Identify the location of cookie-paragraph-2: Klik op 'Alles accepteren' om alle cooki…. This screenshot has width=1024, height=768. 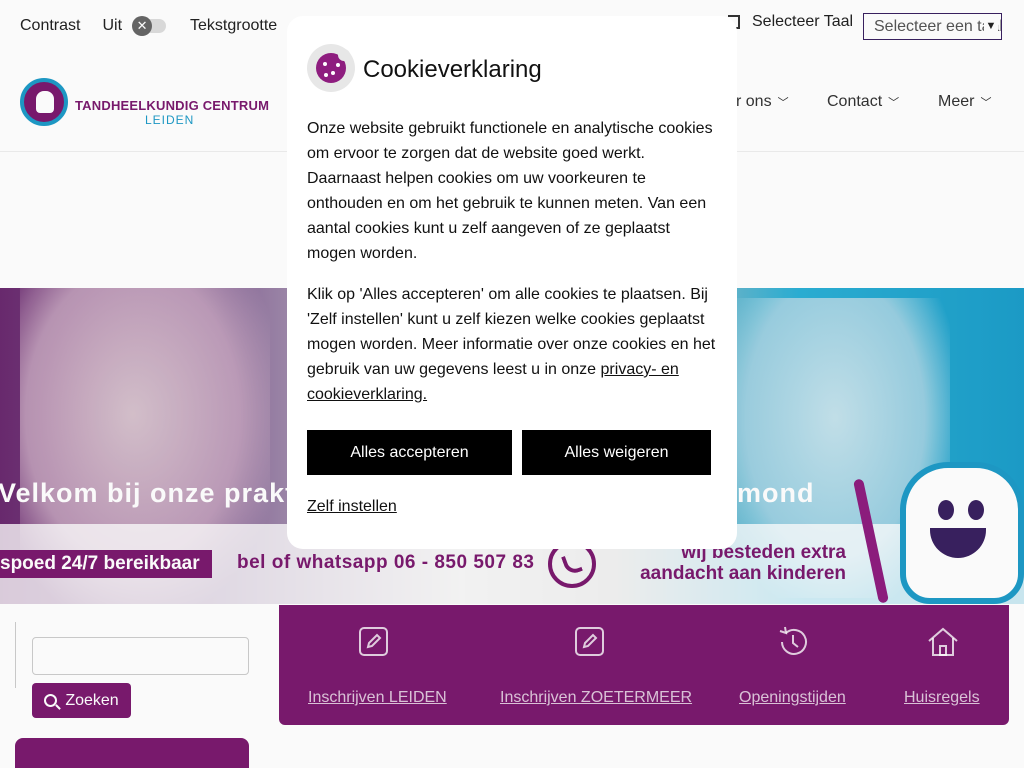
(515, 344).